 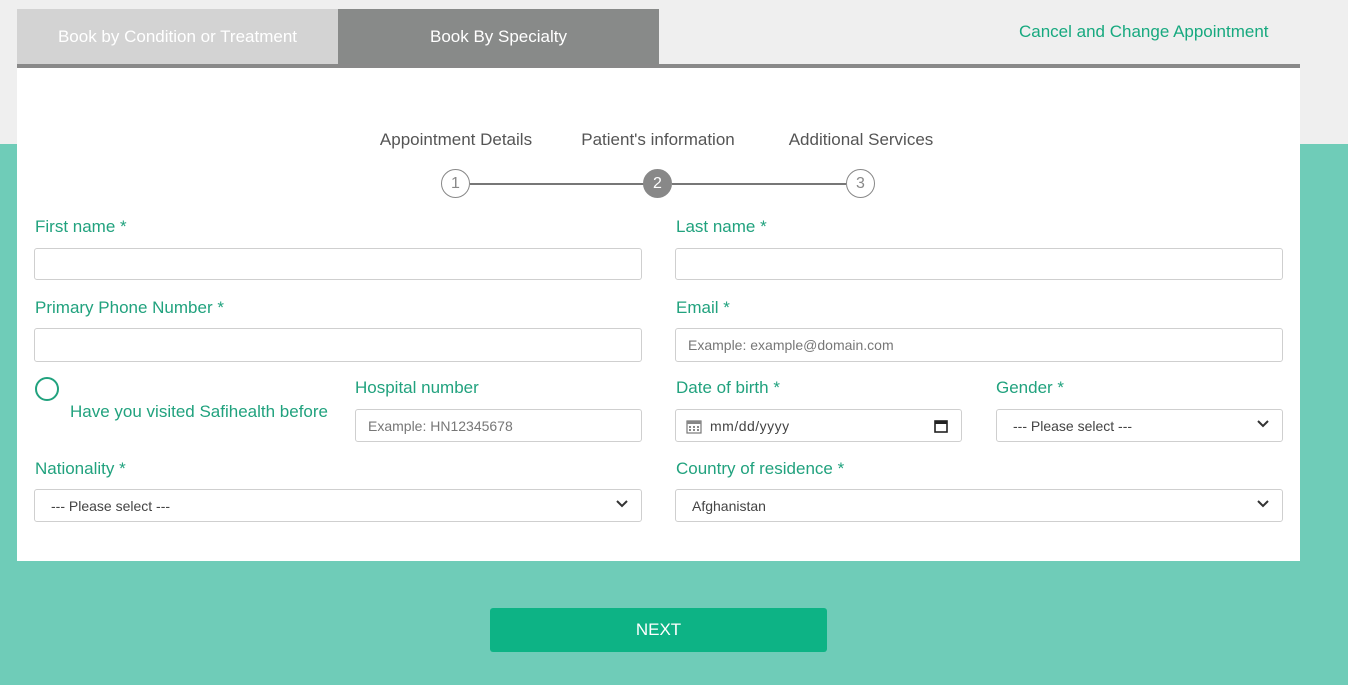 What do you see at coordinates (658, 630) in the screenshot?
I see `next-button: NEXT` at bounding box center [658, 630].